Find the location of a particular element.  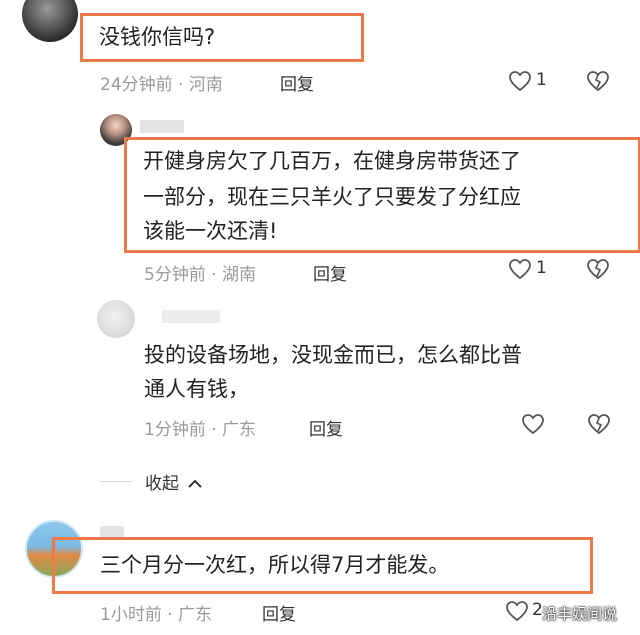

collapse-divider is located at coordinates (116, 481).